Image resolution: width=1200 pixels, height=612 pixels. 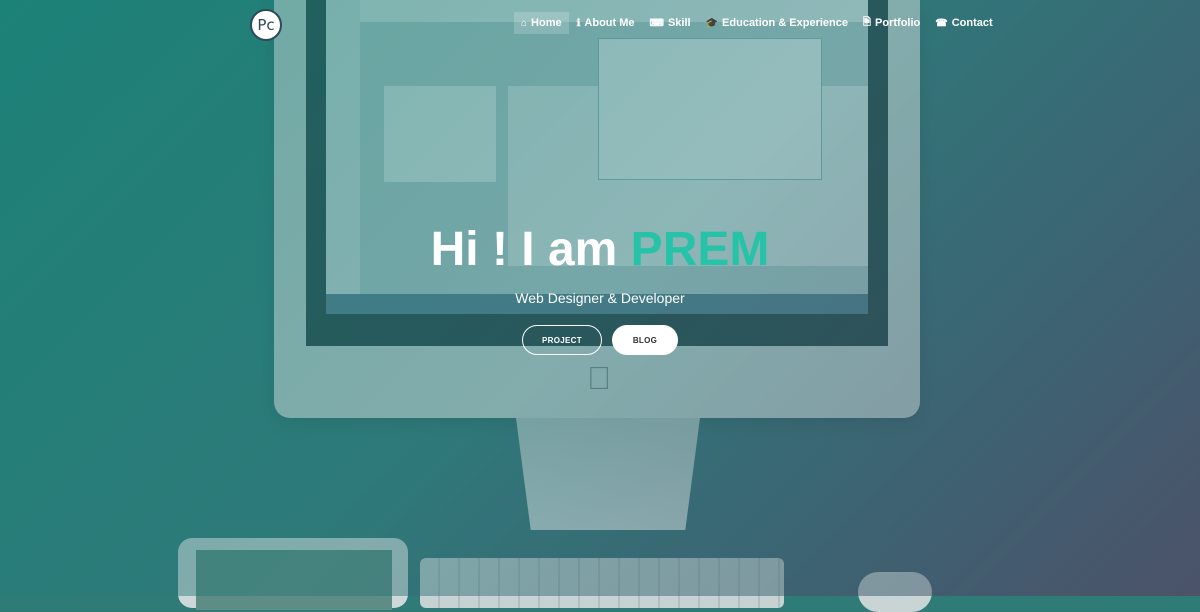 What do you see at coordinates (645, 340) in the screenshot?
I see `blog-button: BLOG` at bounding box center [645, 340].